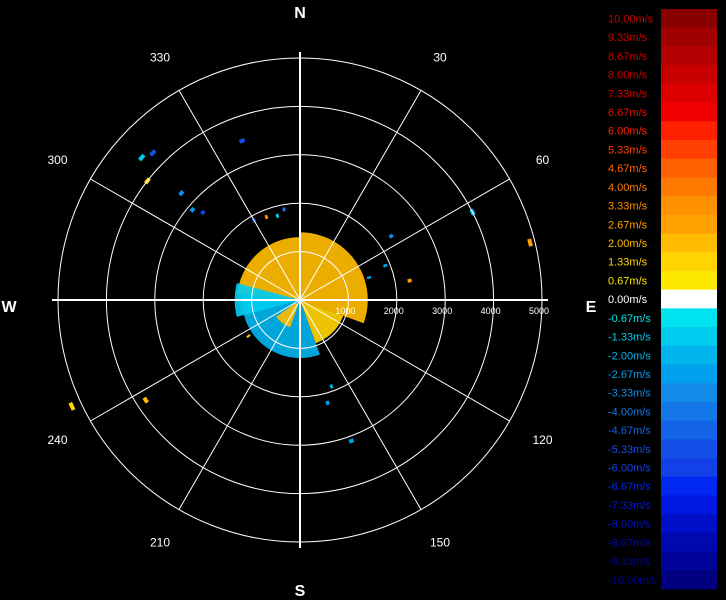 This screenshot has height=600, width=726. Describe the element at coordinates (491, 311) in the screenshot. I see `range-label-4: 4000` at that location.